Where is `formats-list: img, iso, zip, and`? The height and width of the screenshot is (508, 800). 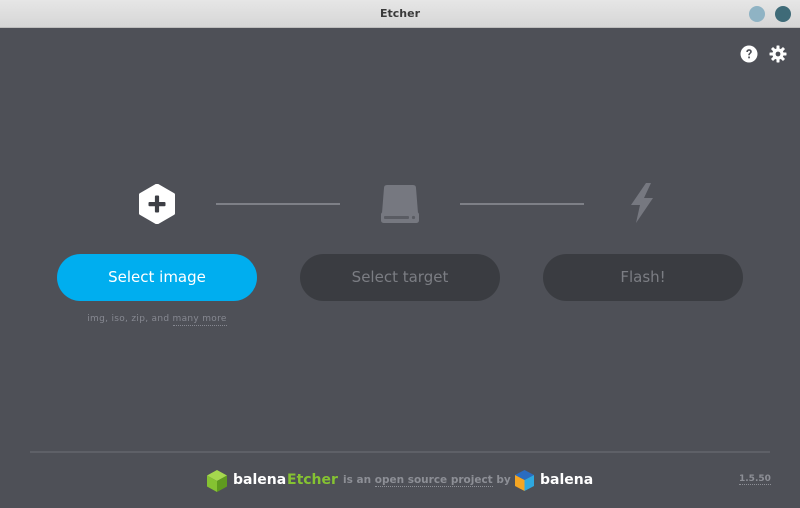 formats-list: img, iso, zip, and is located at coordinates (128, 319).